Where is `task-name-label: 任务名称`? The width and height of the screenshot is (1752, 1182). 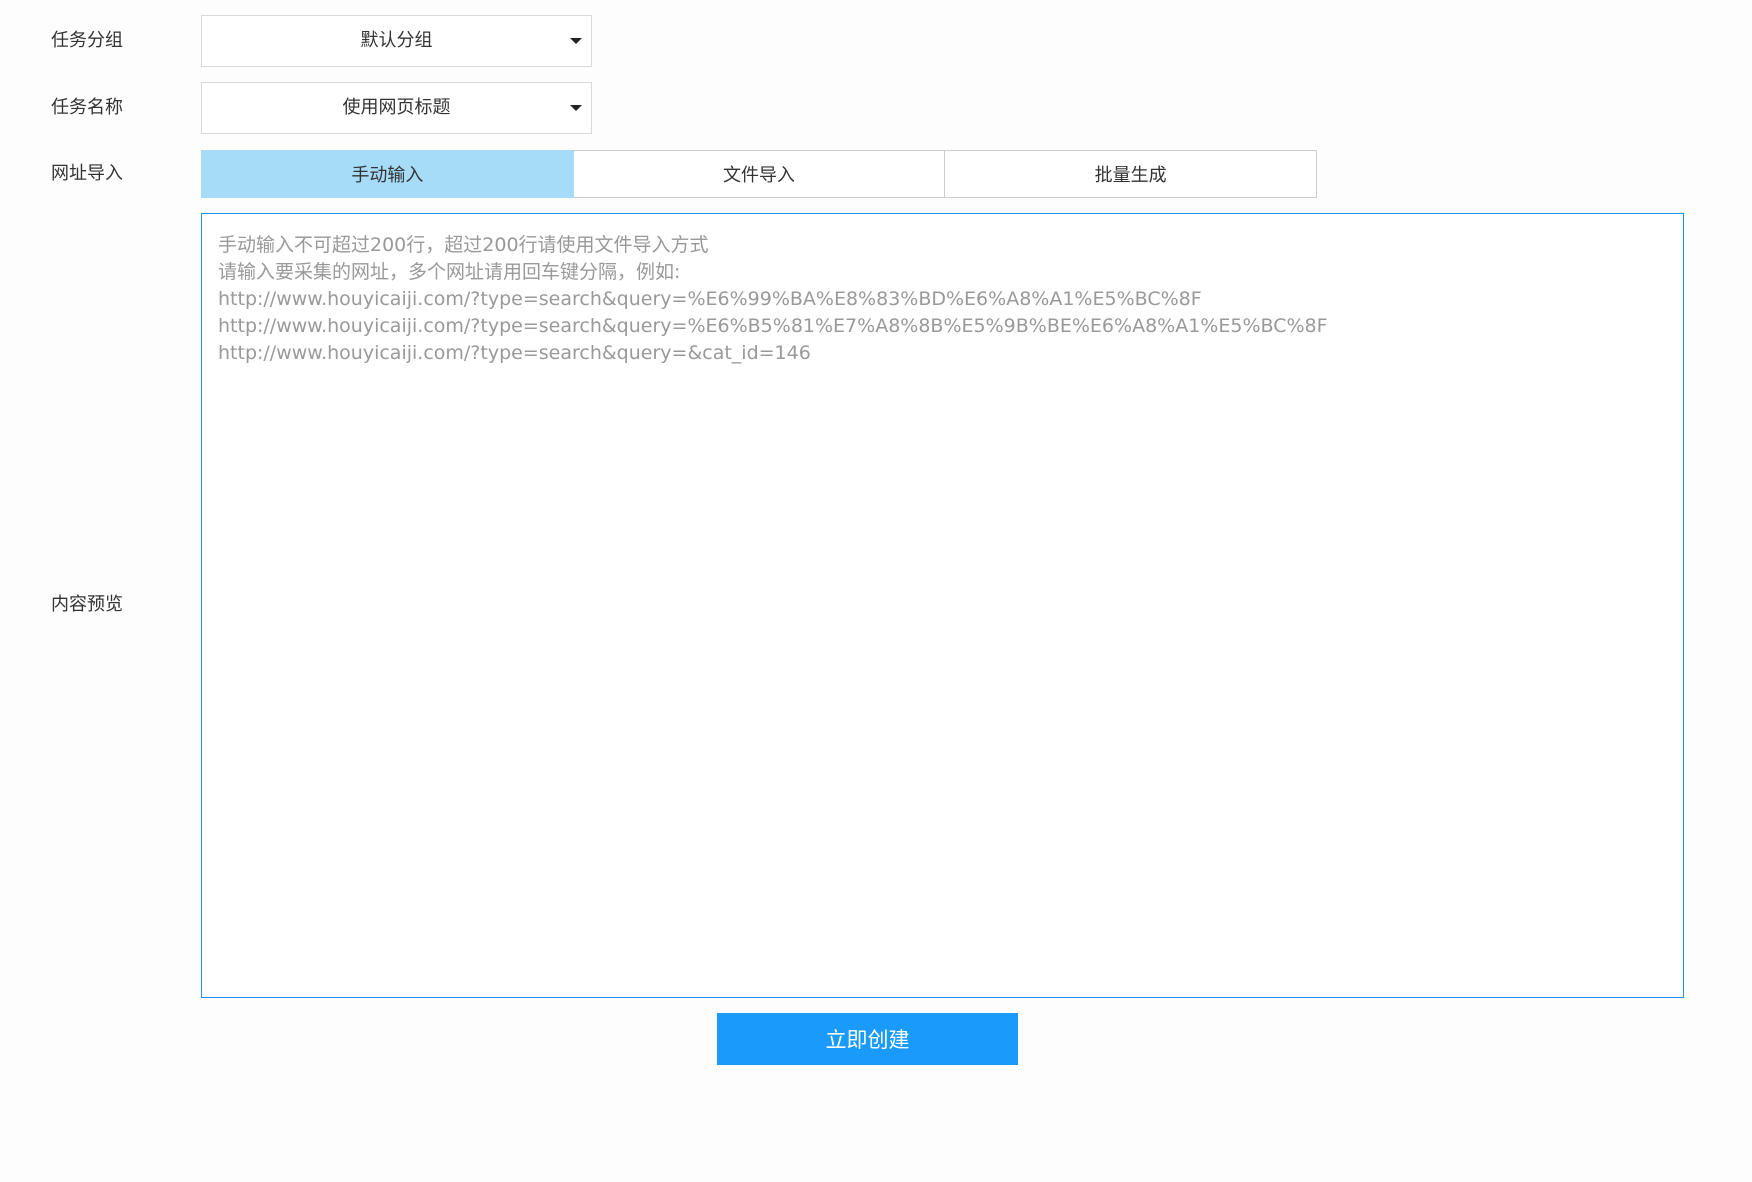
task-name-label: 任务名称 is located at coordinates (87, 107).